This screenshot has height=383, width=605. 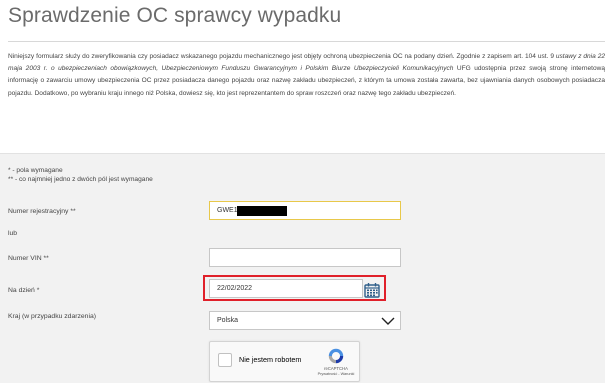 I want to click on date-label: Na dzień *, so click(x=24, y=290).